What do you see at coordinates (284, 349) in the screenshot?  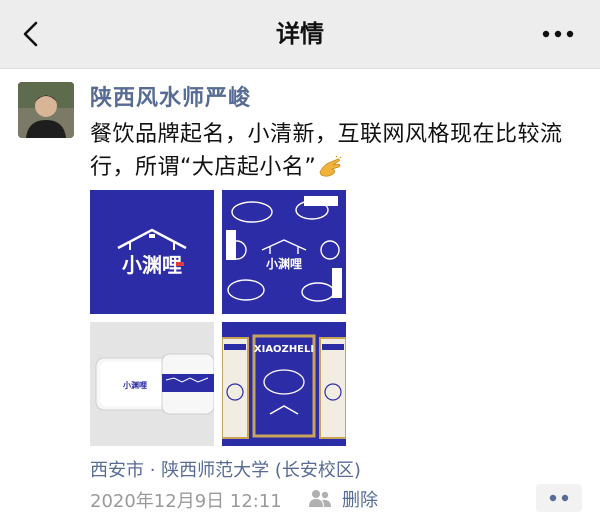 I see `poster-title: XIAOZHELI` at bounding box center [284, 349].